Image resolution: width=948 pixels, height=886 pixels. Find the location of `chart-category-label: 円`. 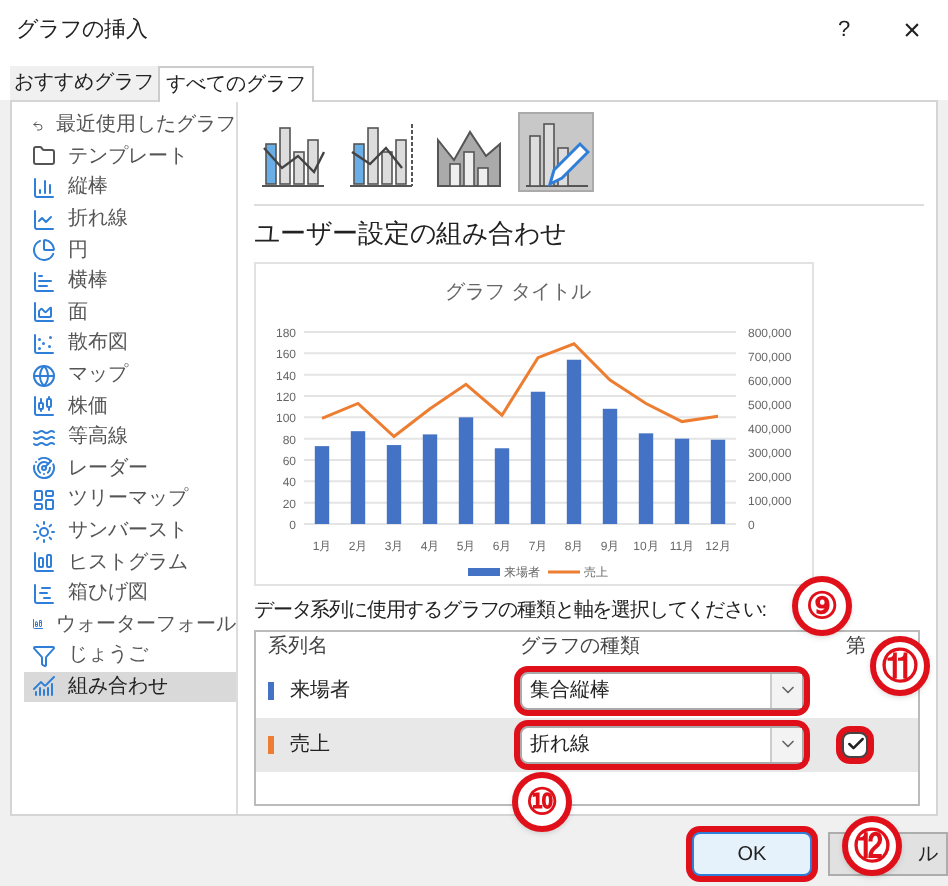

chart-category-label: 円 is located at coordinates (78, 251).